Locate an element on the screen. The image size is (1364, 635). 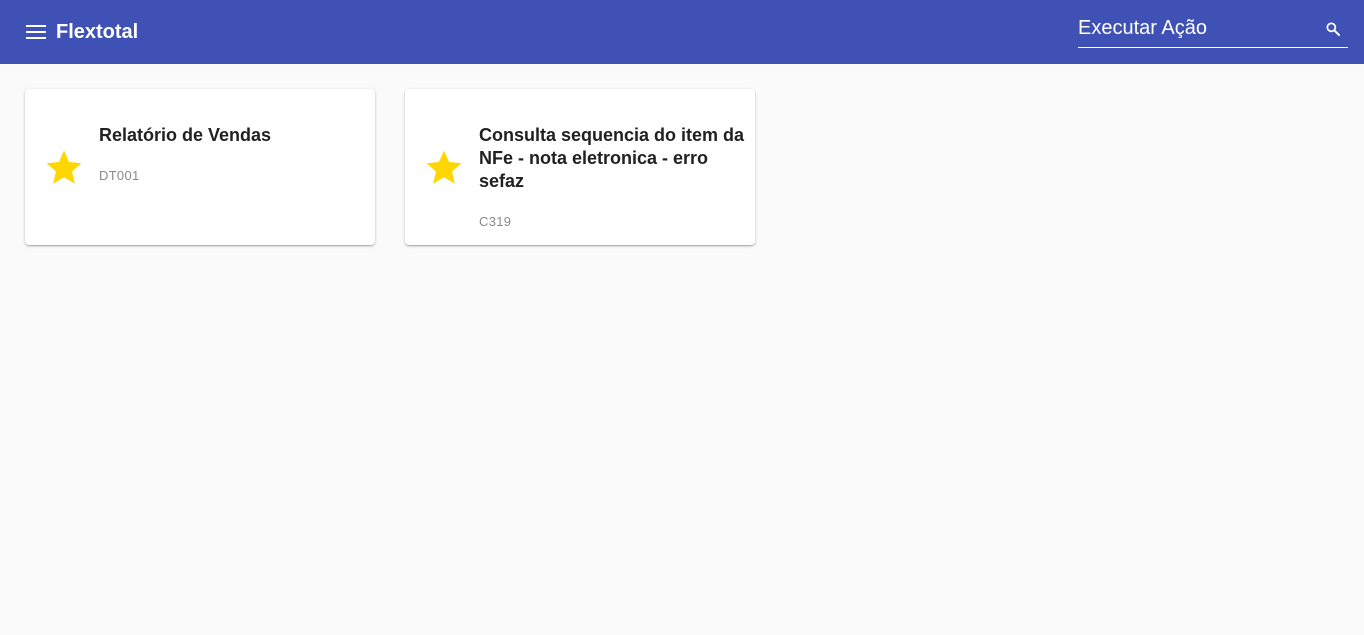
search-button is located at coordinates (1333, 29).